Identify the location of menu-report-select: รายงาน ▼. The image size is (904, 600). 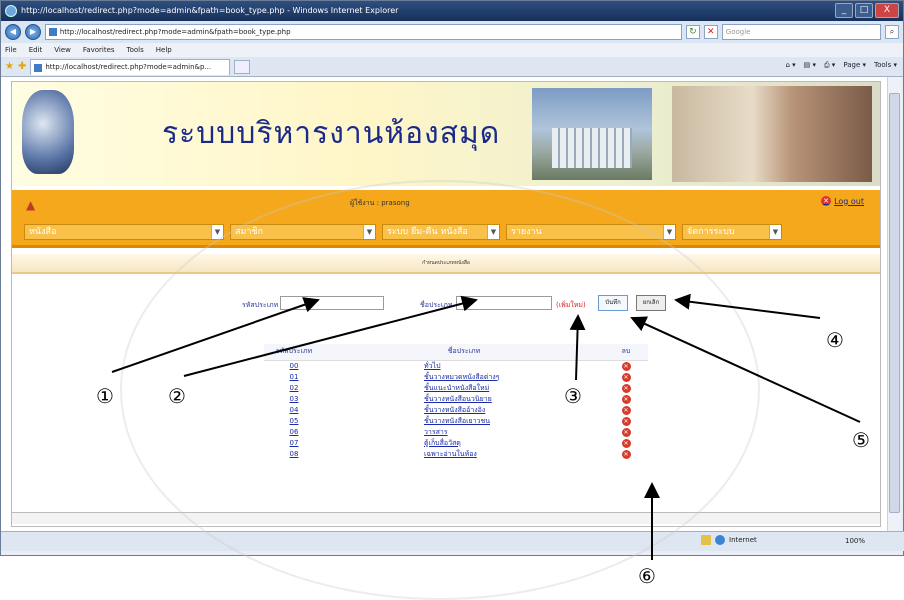
(591, 232).